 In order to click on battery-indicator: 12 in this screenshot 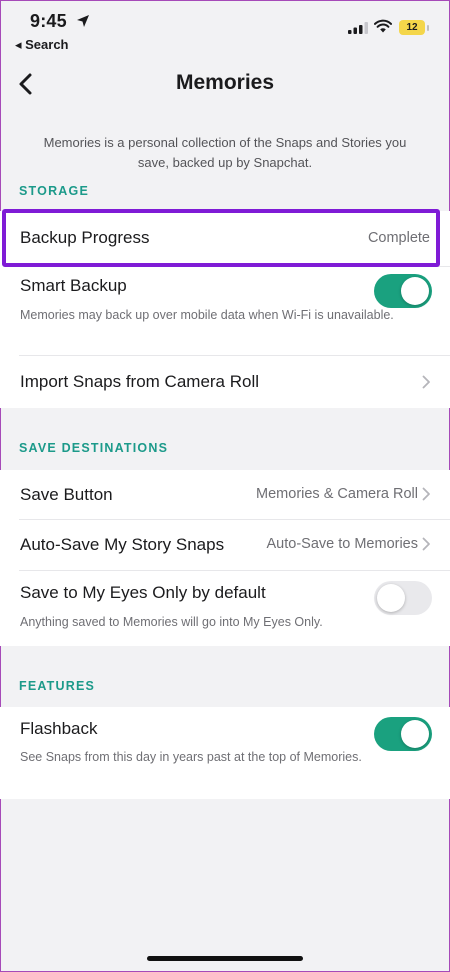, I will do `click(412, 27)`.